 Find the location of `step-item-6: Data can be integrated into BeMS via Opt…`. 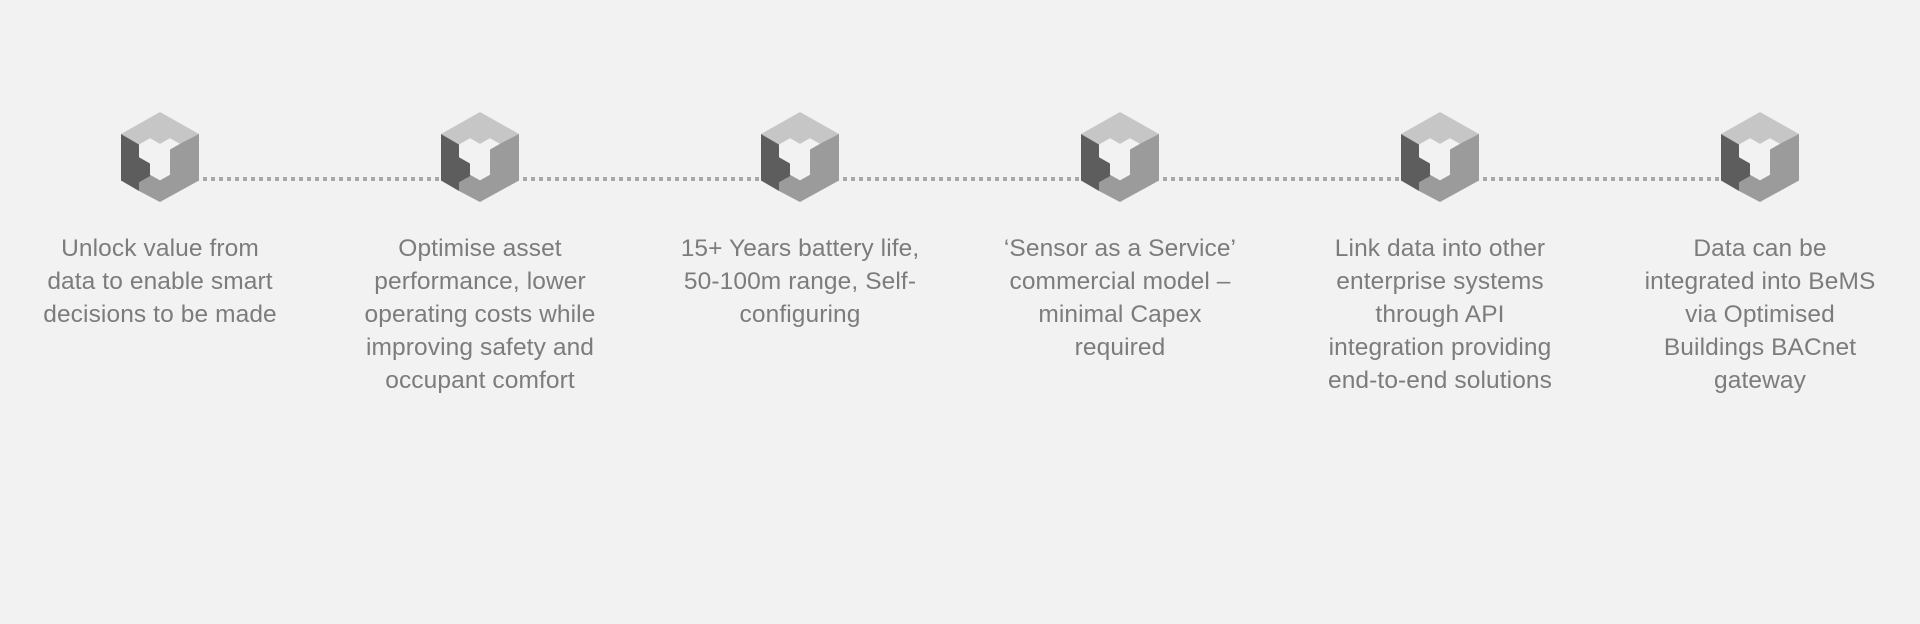

step-item-6: Data can be integrated into BeMS via Opt… is located at coordinates (1760, 198).